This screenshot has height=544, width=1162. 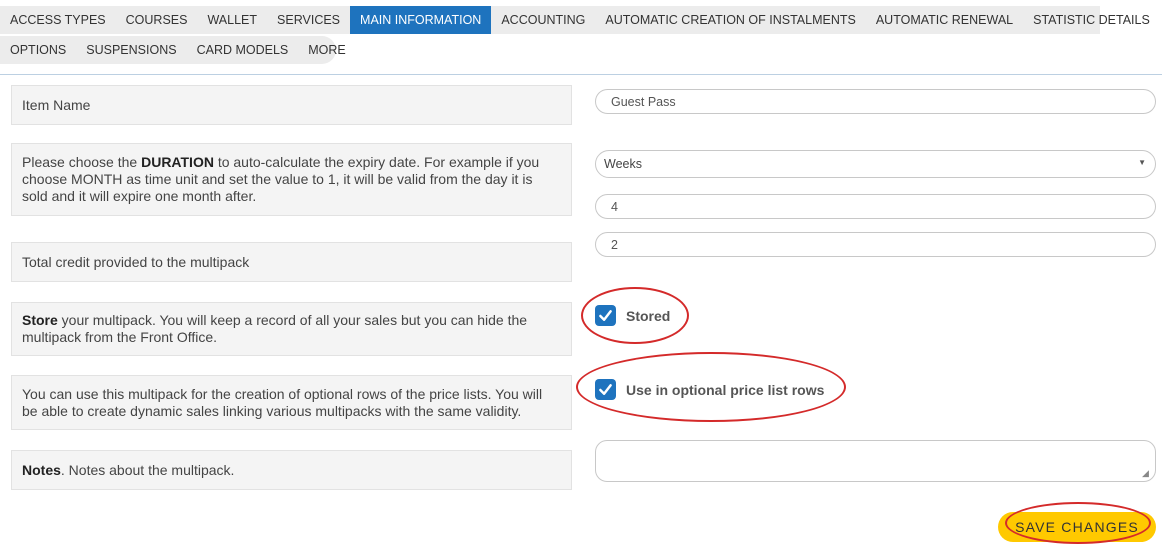 What do you see at coordinates (82, 162) in the screenshot?
I see `duration-text-before: Please choose the` at bounding box center [82, 162].